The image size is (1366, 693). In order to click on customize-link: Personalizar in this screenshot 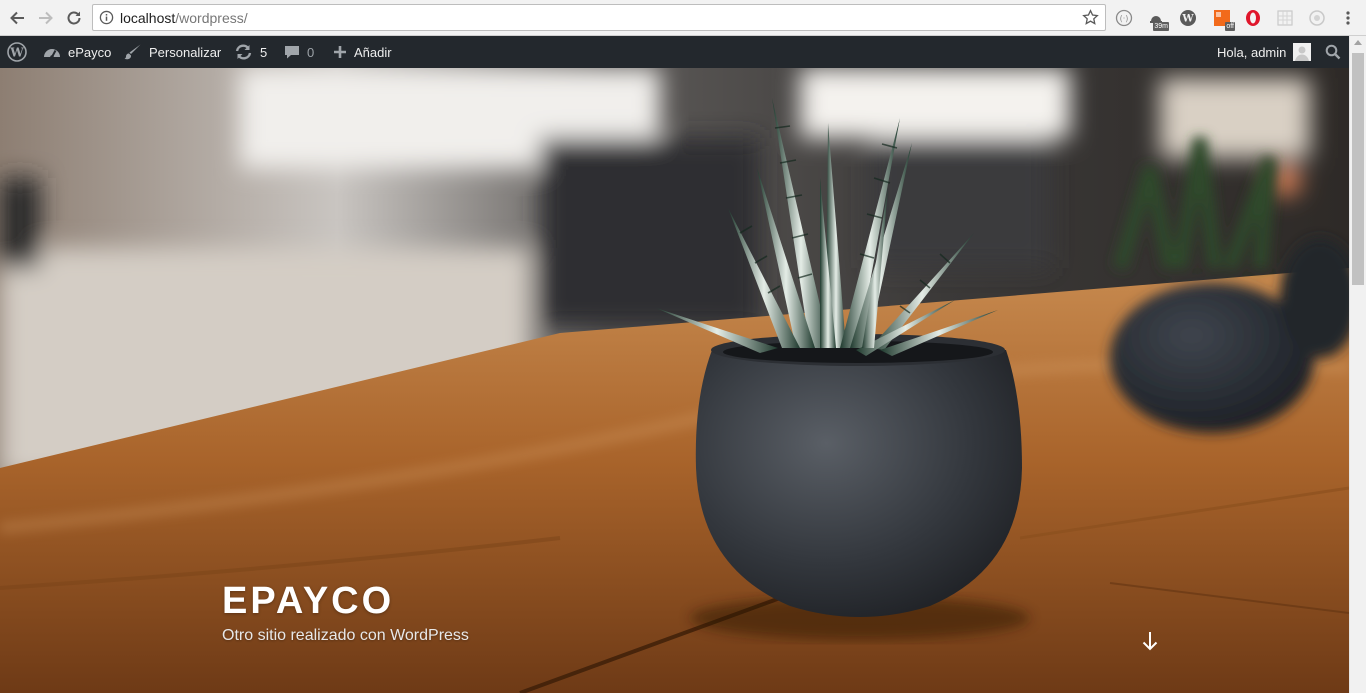, I will do `click(172, 52)`.